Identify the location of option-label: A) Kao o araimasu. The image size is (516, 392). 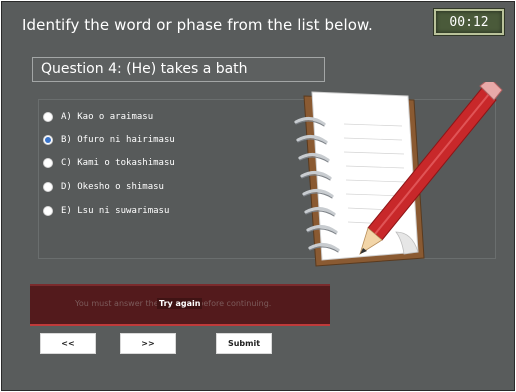
(107, 117).